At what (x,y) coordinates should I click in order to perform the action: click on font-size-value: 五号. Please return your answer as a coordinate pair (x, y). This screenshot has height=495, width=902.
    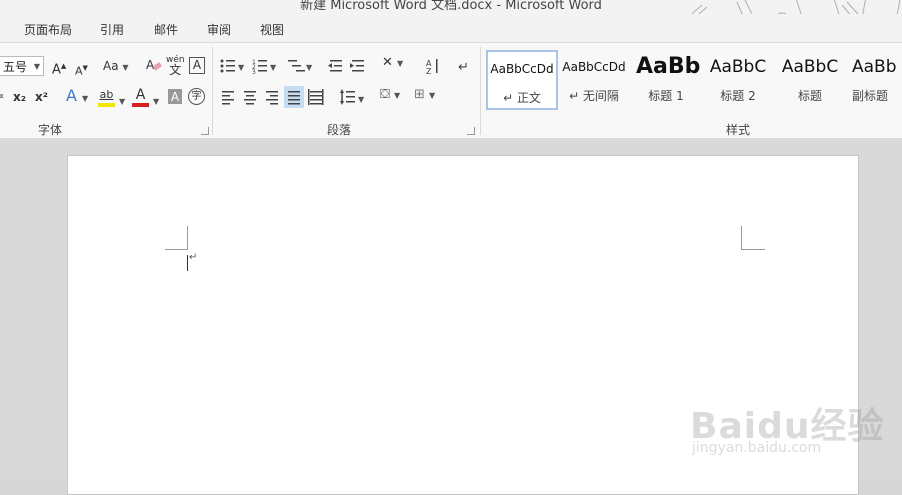
    Looking at the image, I should click on (15, 67).